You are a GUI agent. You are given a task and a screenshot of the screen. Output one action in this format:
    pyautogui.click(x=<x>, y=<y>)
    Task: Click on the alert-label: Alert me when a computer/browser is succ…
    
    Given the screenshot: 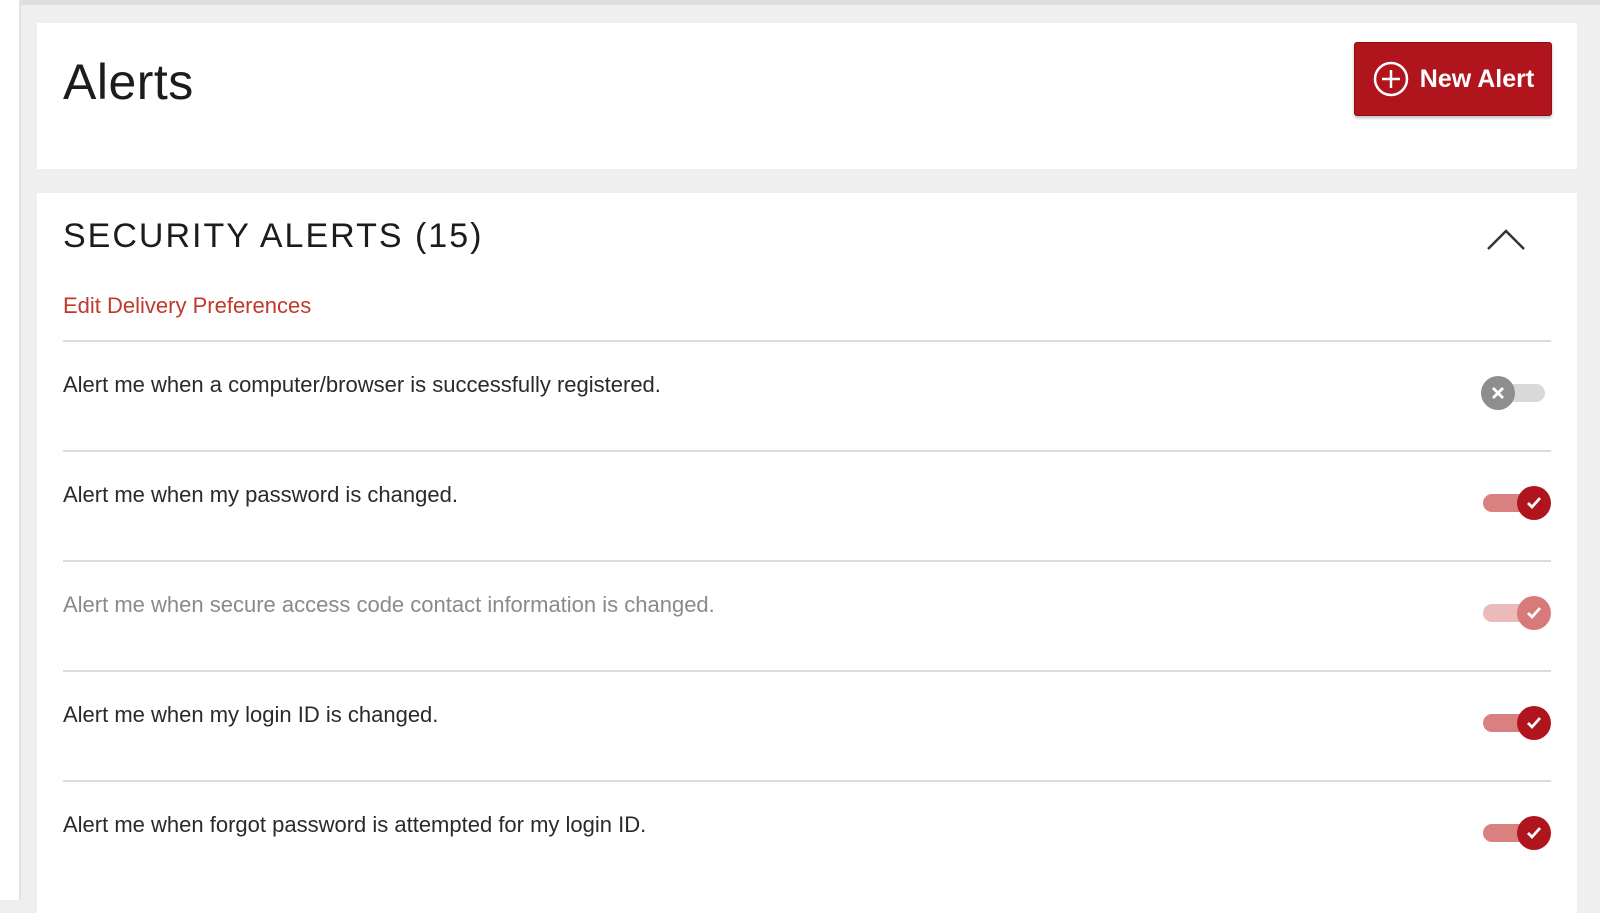 What is the action you would take?
    pyautogui.click(x=362, y=384)
    